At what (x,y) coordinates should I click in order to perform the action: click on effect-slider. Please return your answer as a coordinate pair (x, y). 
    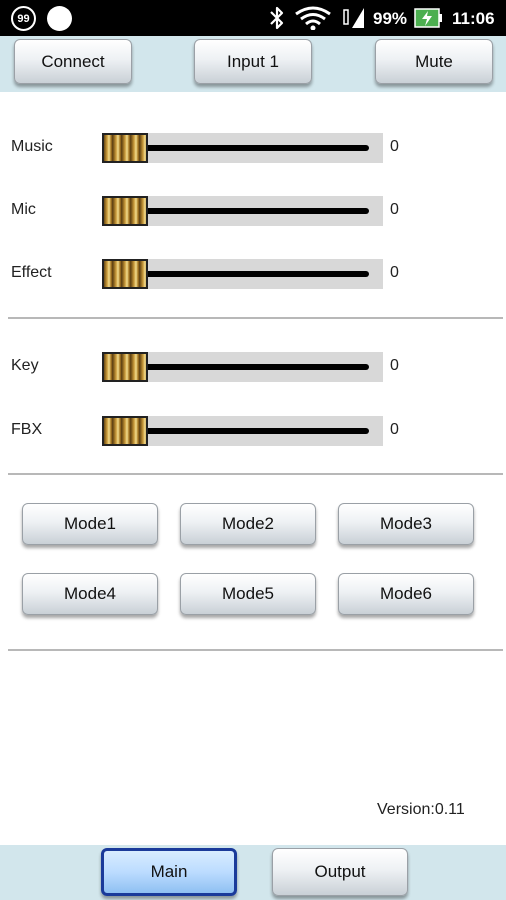
    Looking at the image, I should click on (242, 274).